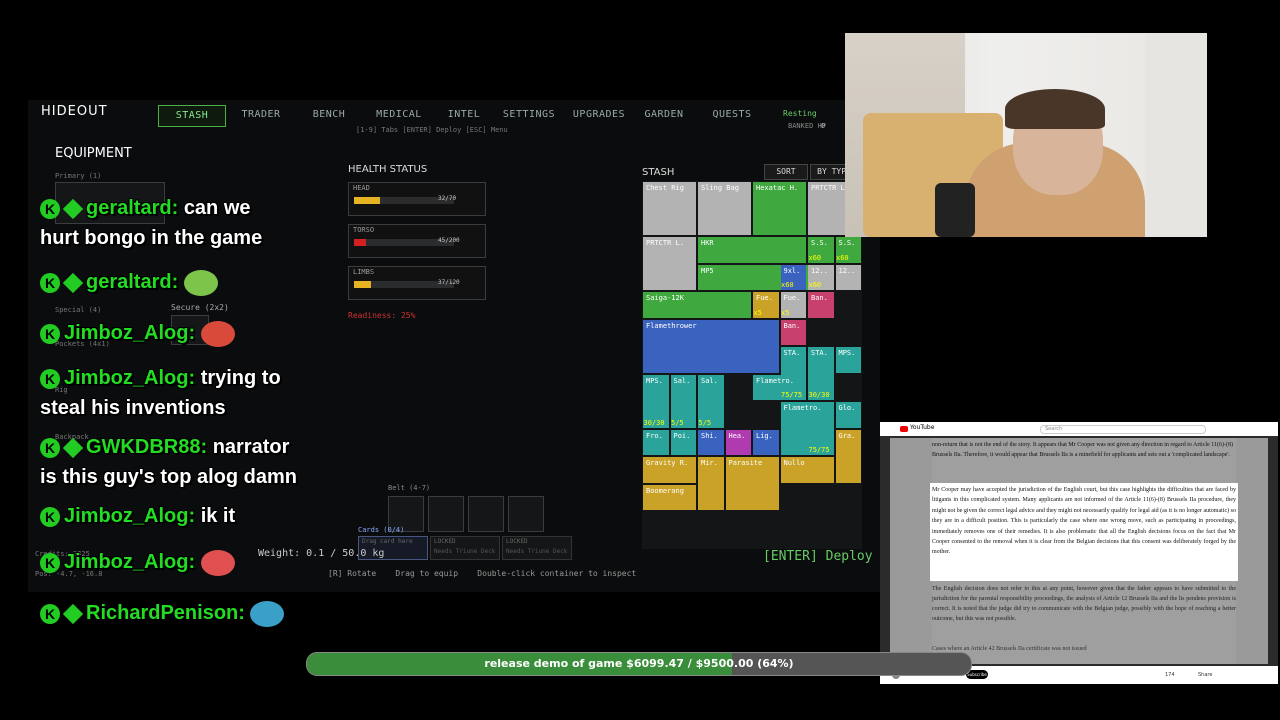 This screenshot has width=1280, height=720. I want to click on tab-upgrades: UPGRADES, so click(599, 115).